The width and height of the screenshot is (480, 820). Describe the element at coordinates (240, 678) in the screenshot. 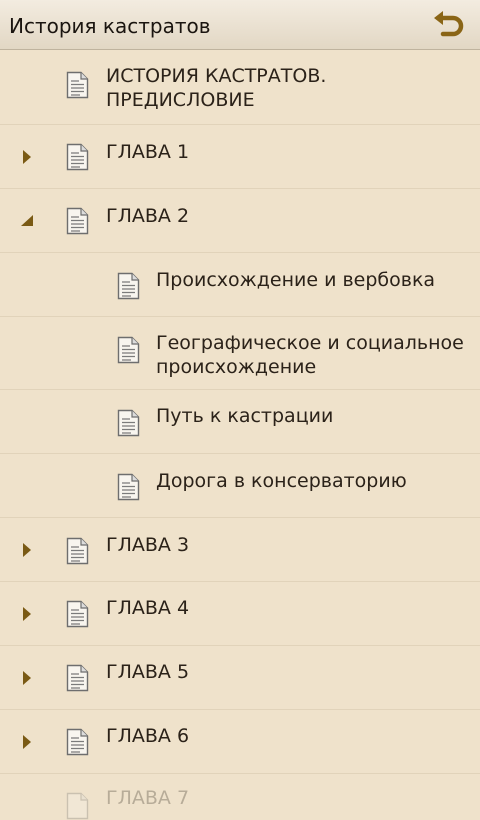

I see `toc-item-chapter-5: ГЛАВА 5` at that location.